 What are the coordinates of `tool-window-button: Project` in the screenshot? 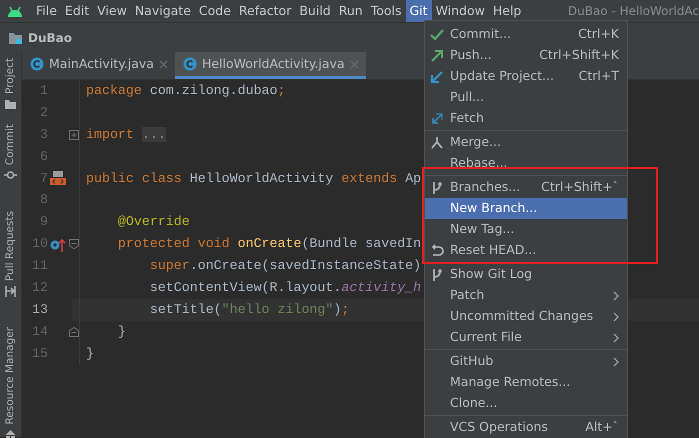 It's located at (10, 84).